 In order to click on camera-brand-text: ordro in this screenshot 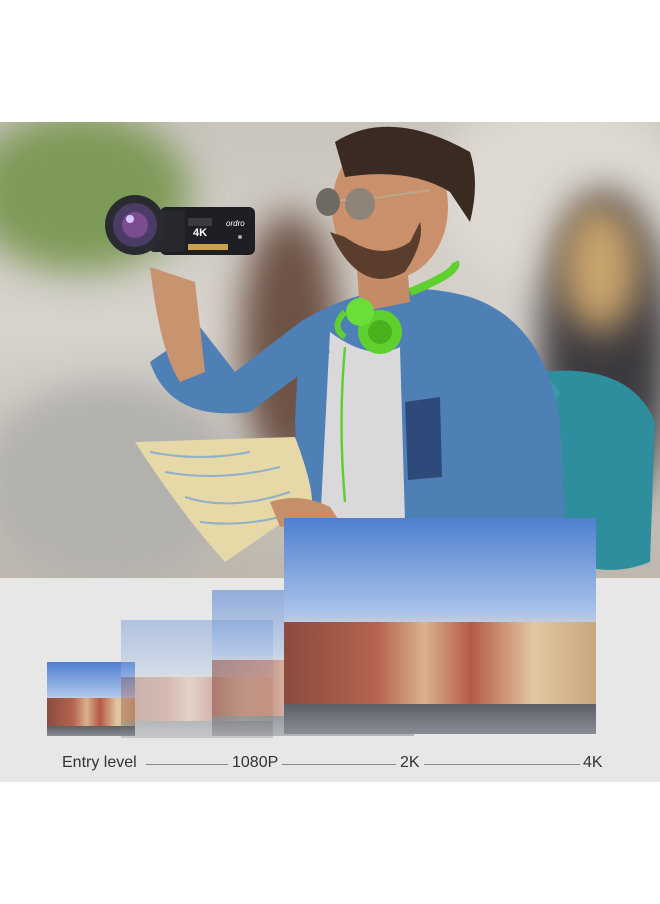, I will do `click(235, 223)`.